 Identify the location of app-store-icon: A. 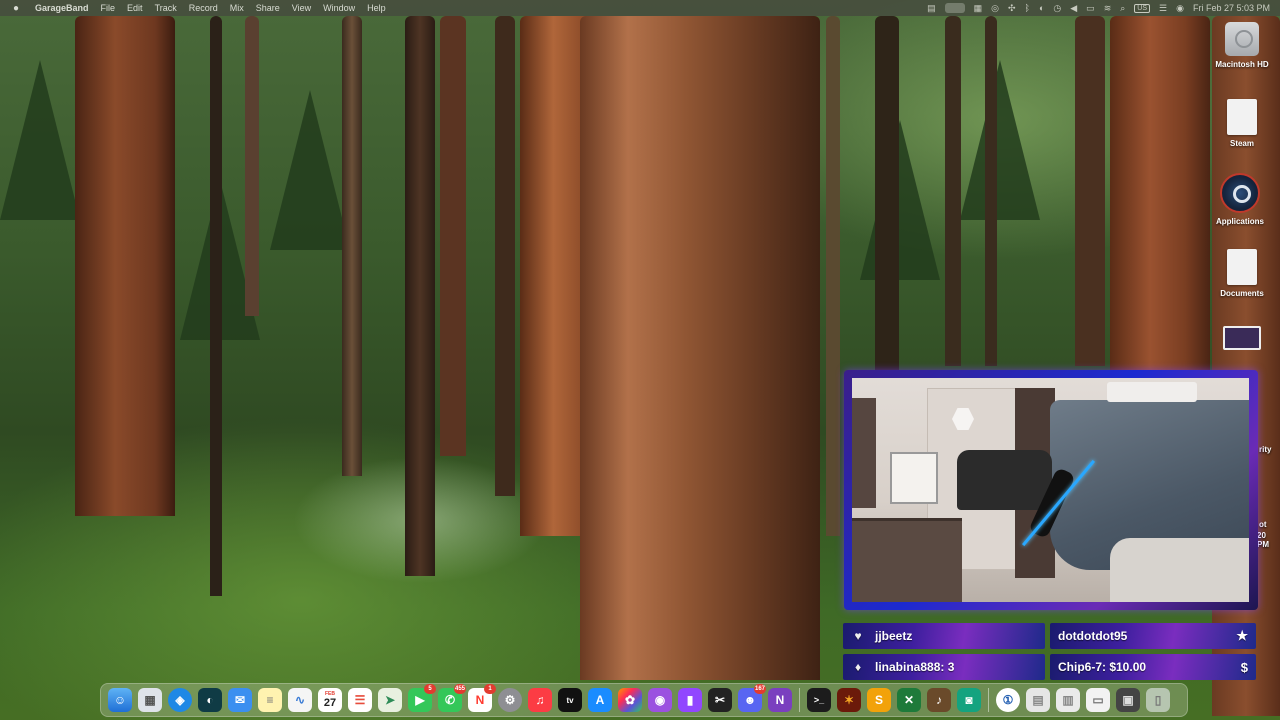
(600, 700).